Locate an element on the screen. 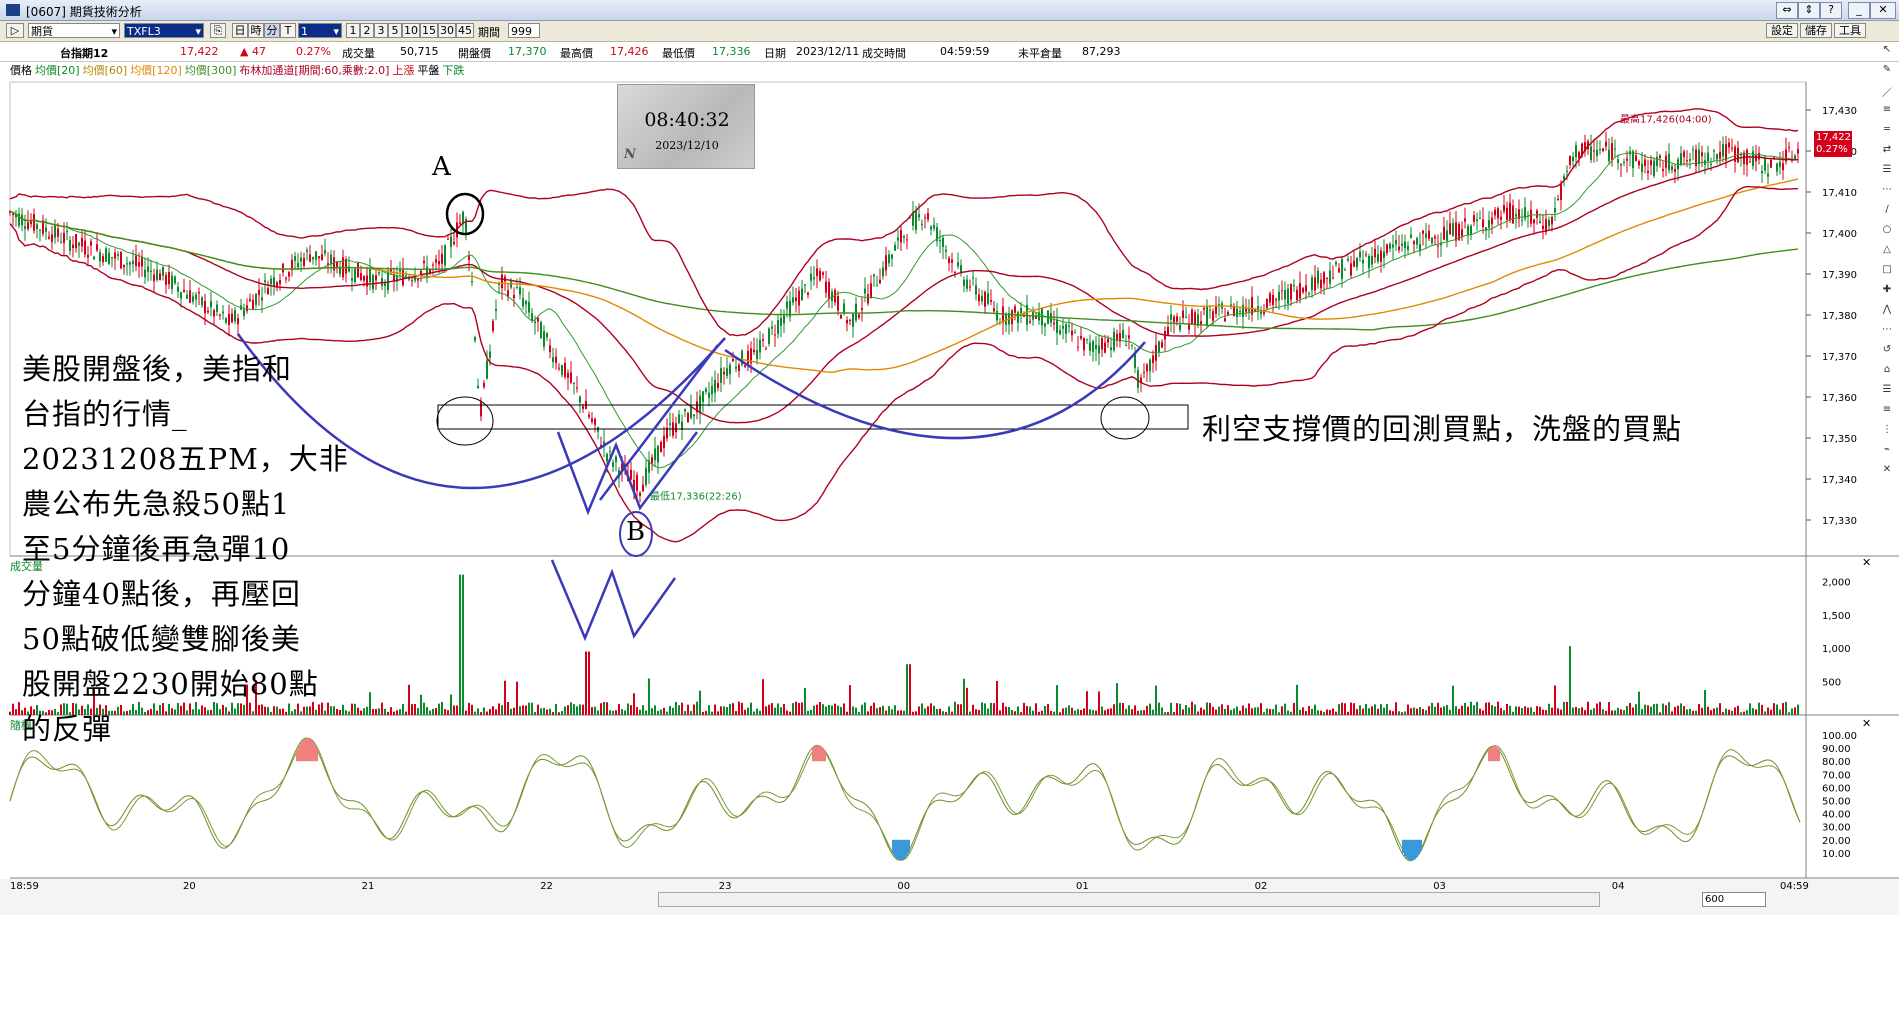  kd-axis-tick: 90.00 is located at coordinates (1836, 749).